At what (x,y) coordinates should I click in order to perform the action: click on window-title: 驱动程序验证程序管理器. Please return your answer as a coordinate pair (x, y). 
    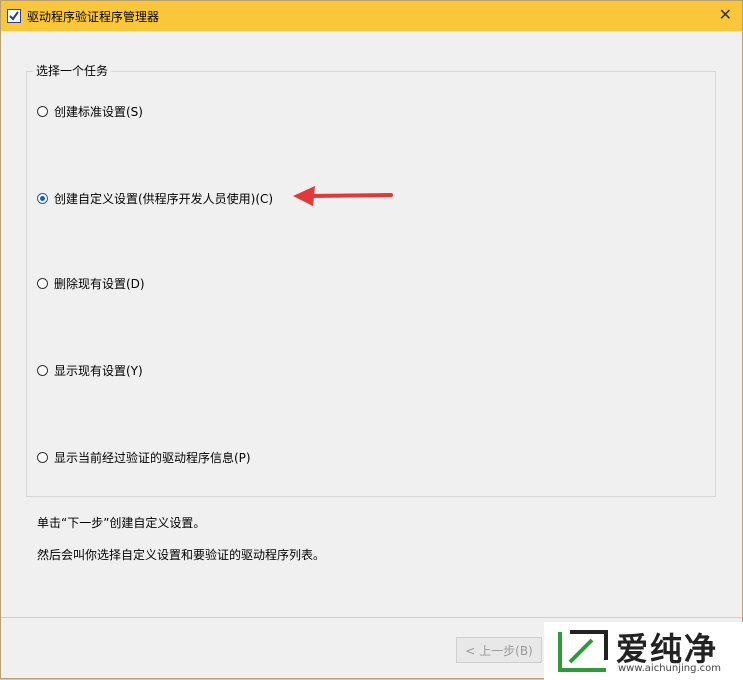
    Looking at the image, I should click on (93, 17).